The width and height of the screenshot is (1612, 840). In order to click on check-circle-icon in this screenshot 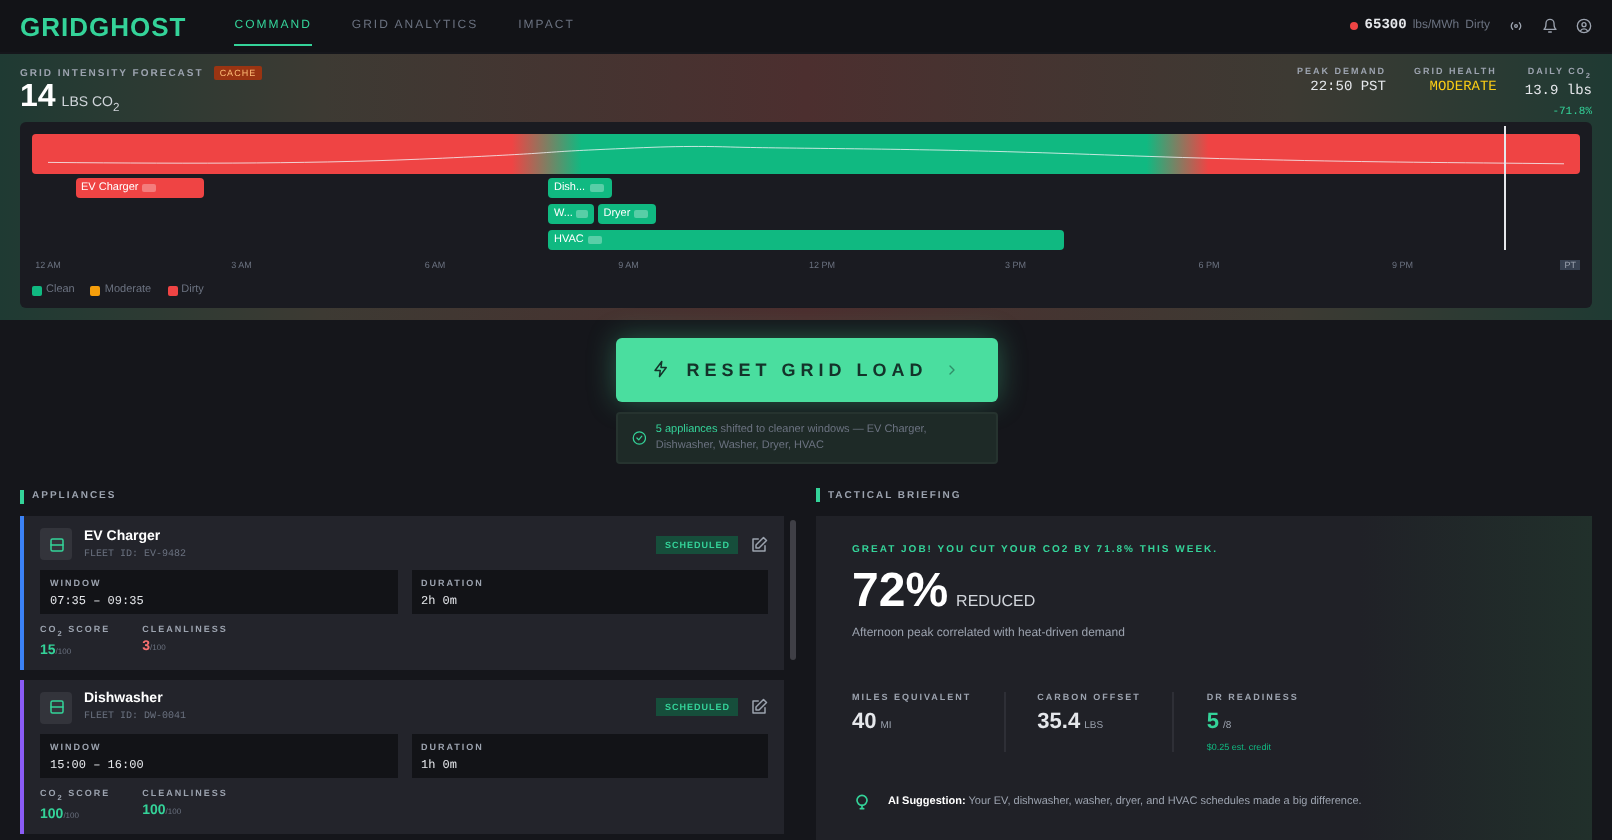, I will do `click(638, 437)`.